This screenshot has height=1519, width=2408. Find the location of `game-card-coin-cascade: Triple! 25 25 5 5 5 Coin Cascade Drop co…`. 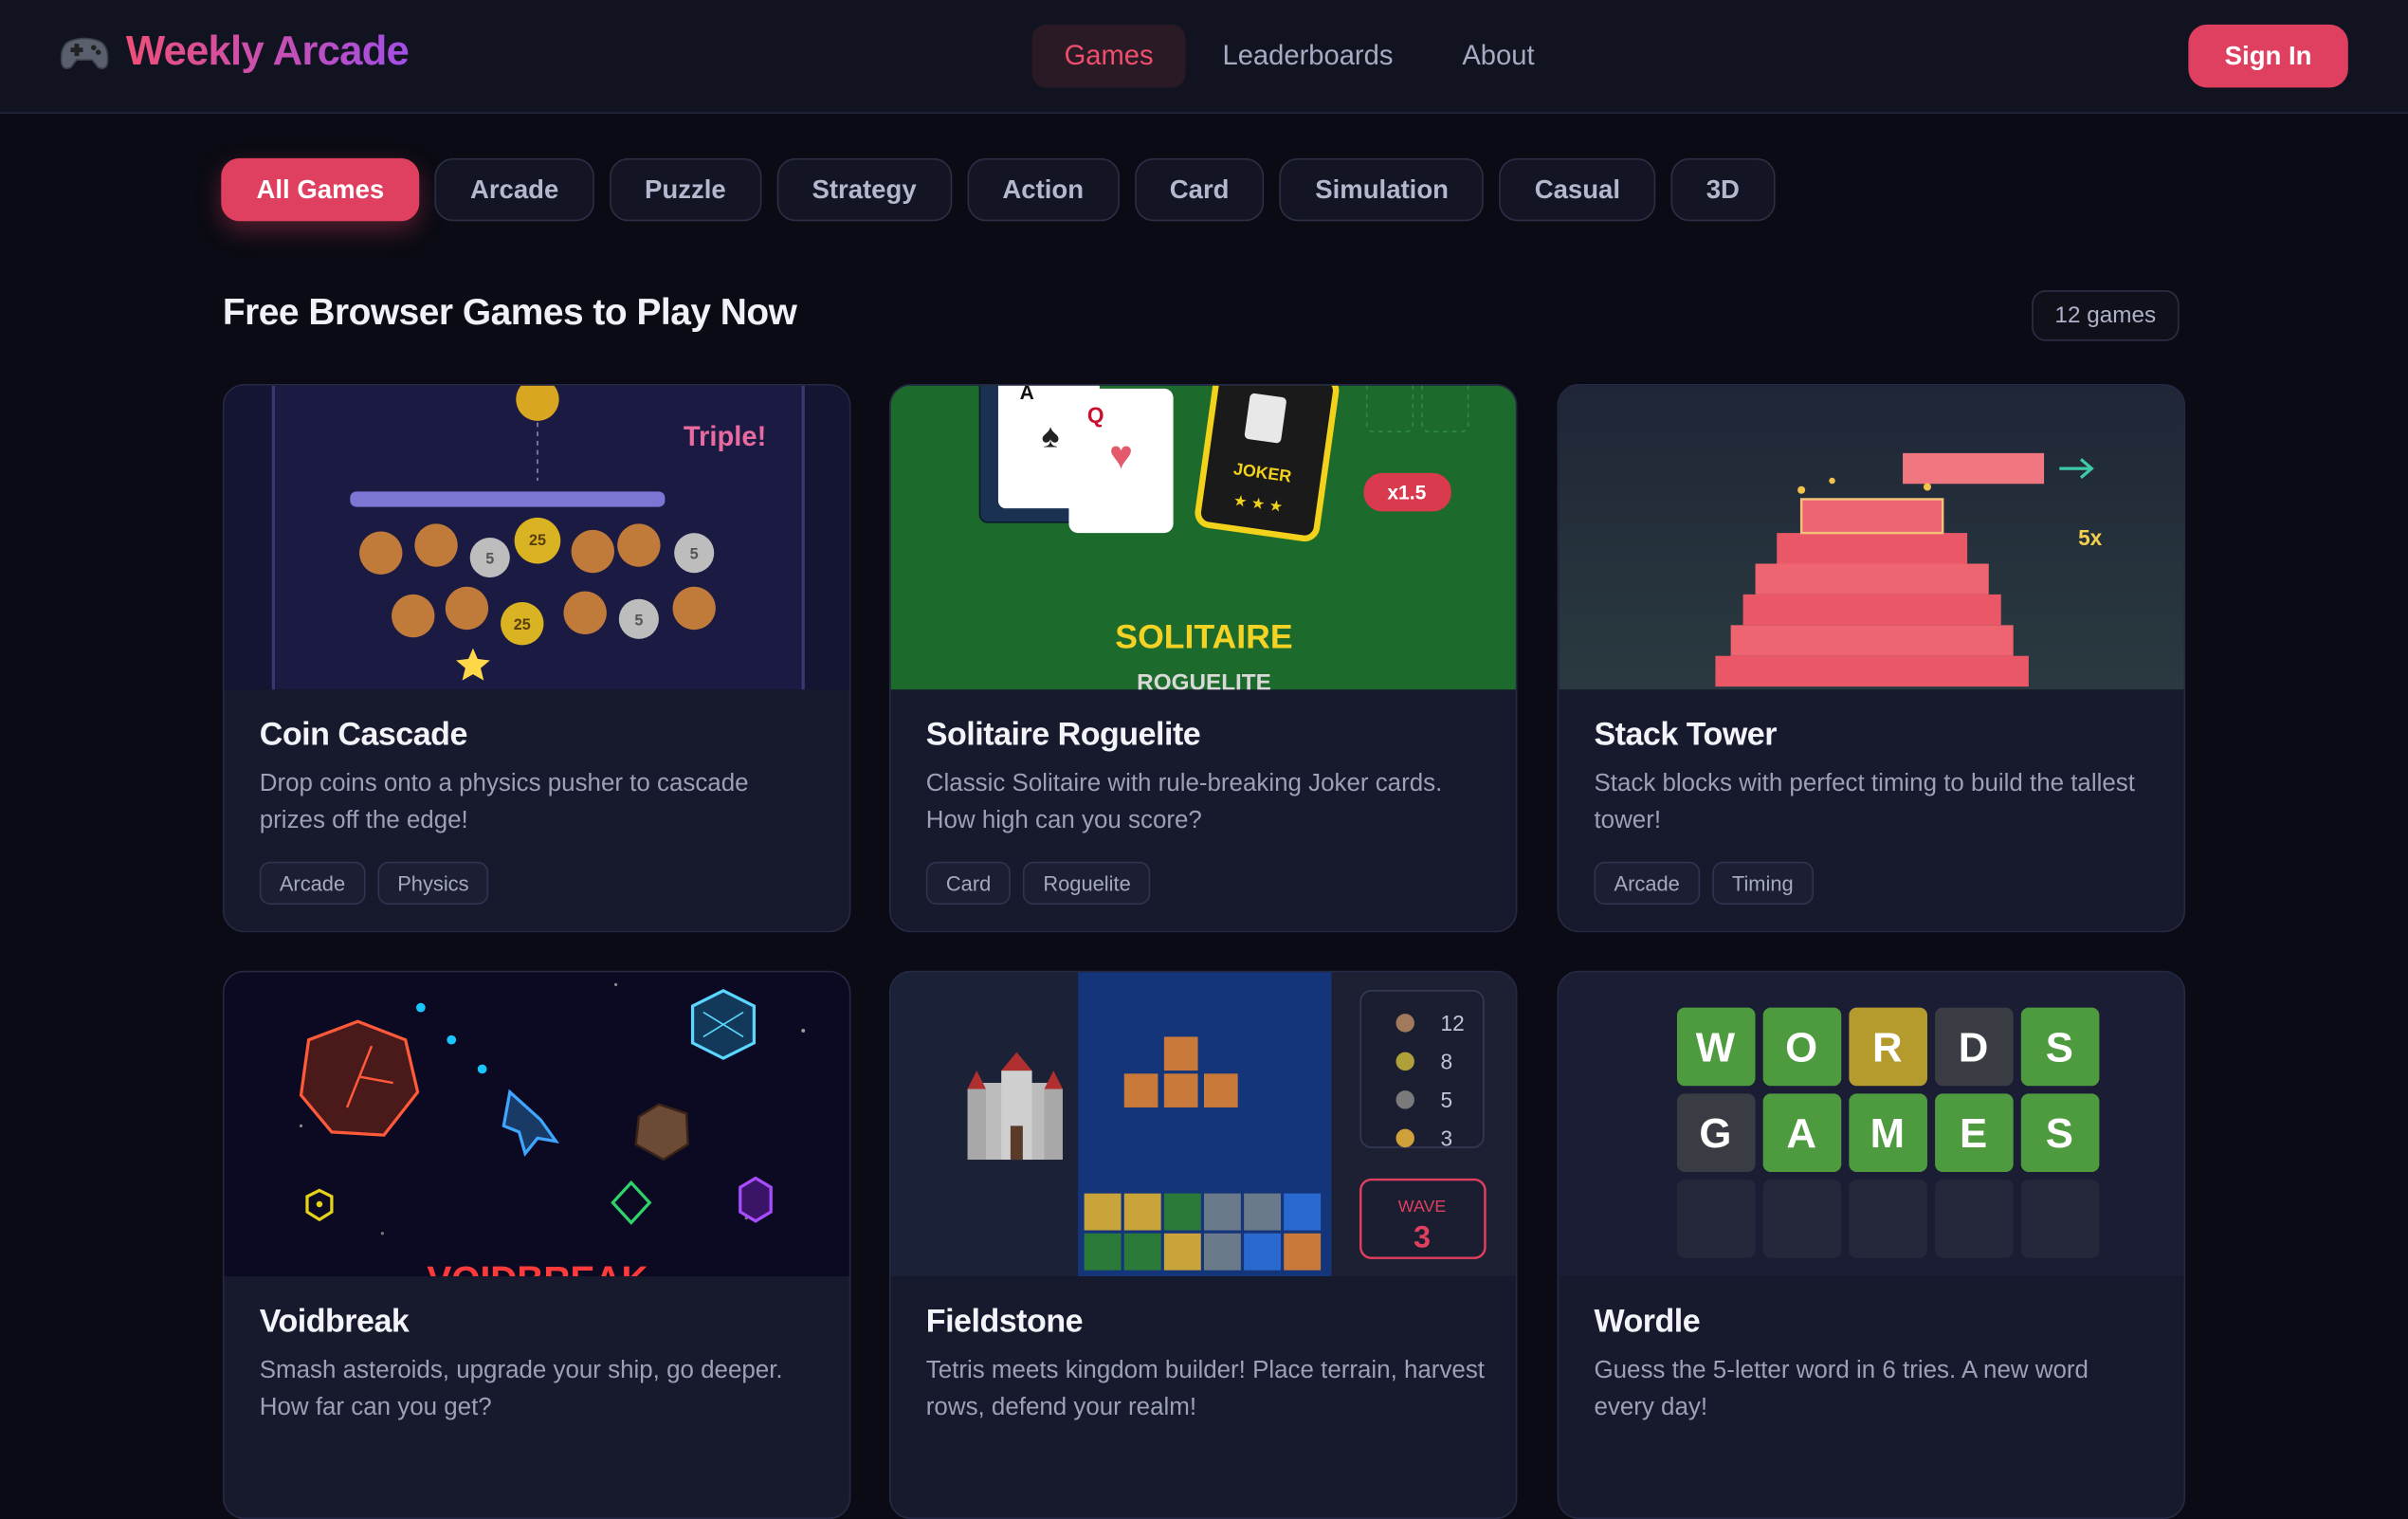

game-card-coin-cascade: Triple! 25 25 5 5 5 Coin Cascade Drop co… is located at coordinates (536, 658).